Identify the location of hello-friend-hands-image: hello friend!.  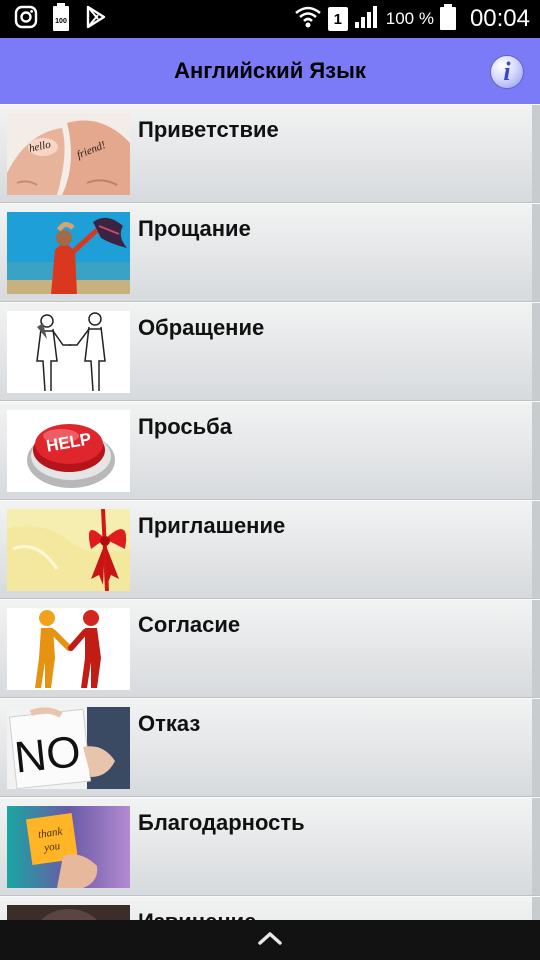
(68, 154).